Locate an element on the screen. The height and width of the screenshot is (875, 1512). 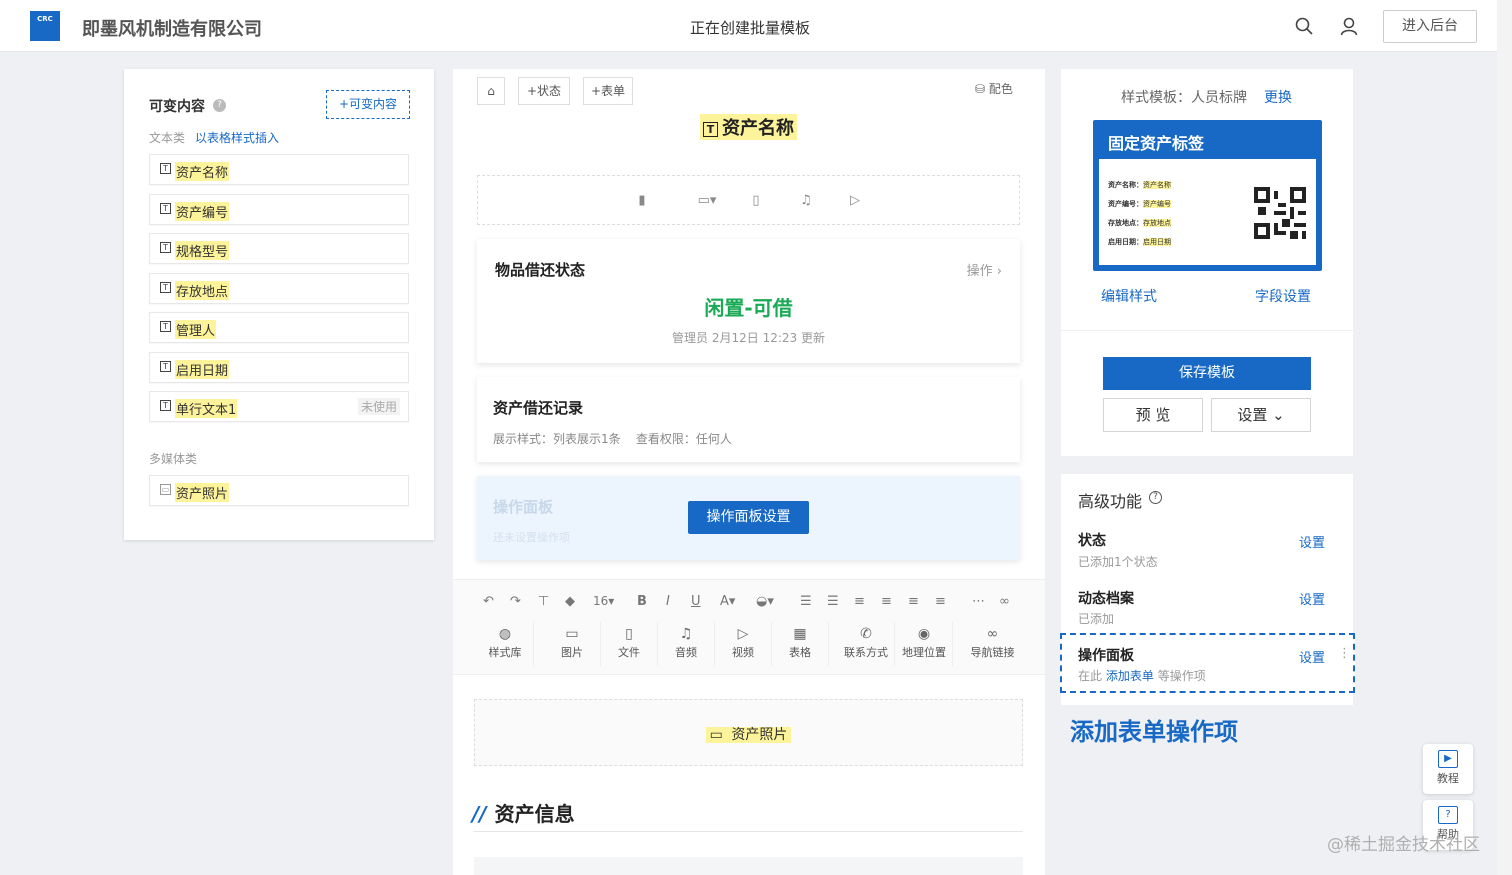
field-item-single-line-text: T 单行文本1 未使用 is located at coordinates (279, 406).